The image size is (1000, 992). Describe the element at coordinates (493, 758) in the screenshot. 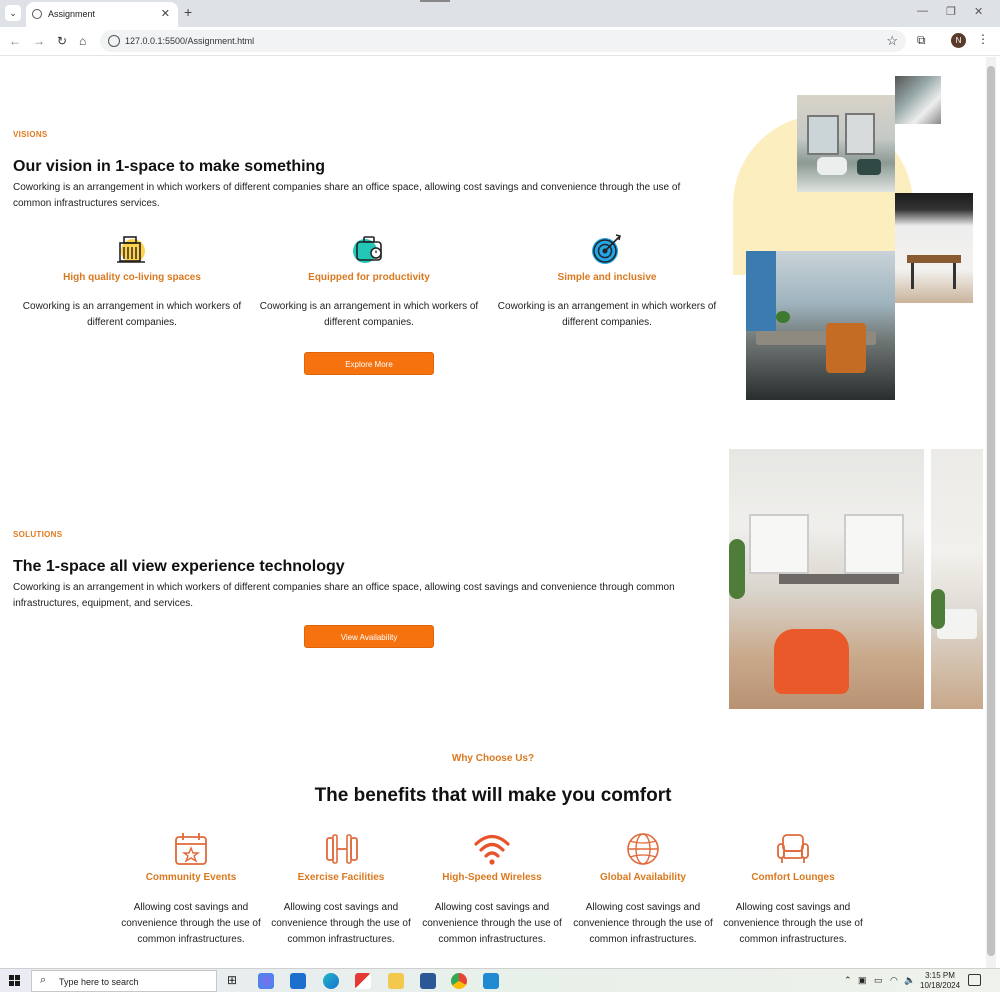

I see `benefits-eyebrow: Why Choose Us?` at that location.